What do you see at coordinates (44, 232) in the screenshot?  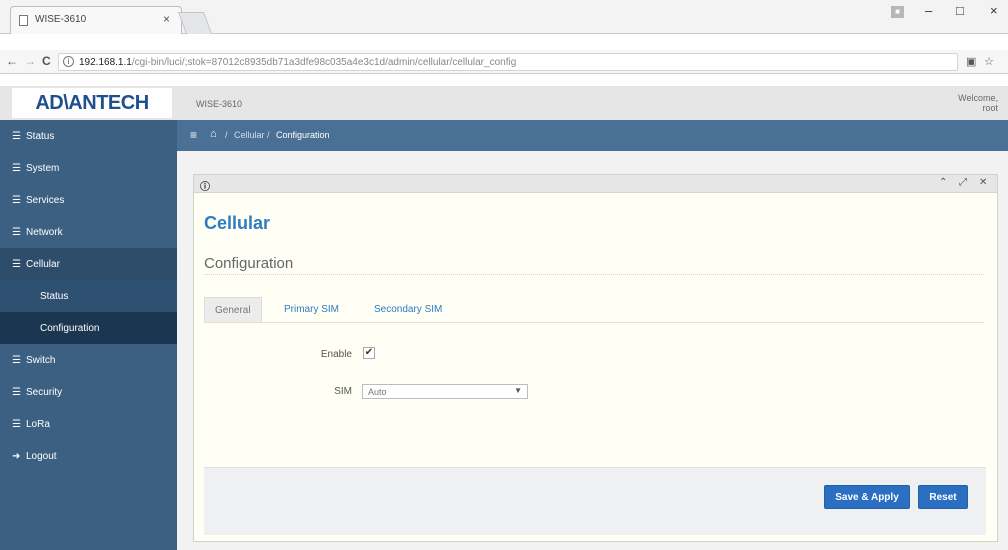 I see `sidebar-item-label: Network` at bounding box center [44, 232].